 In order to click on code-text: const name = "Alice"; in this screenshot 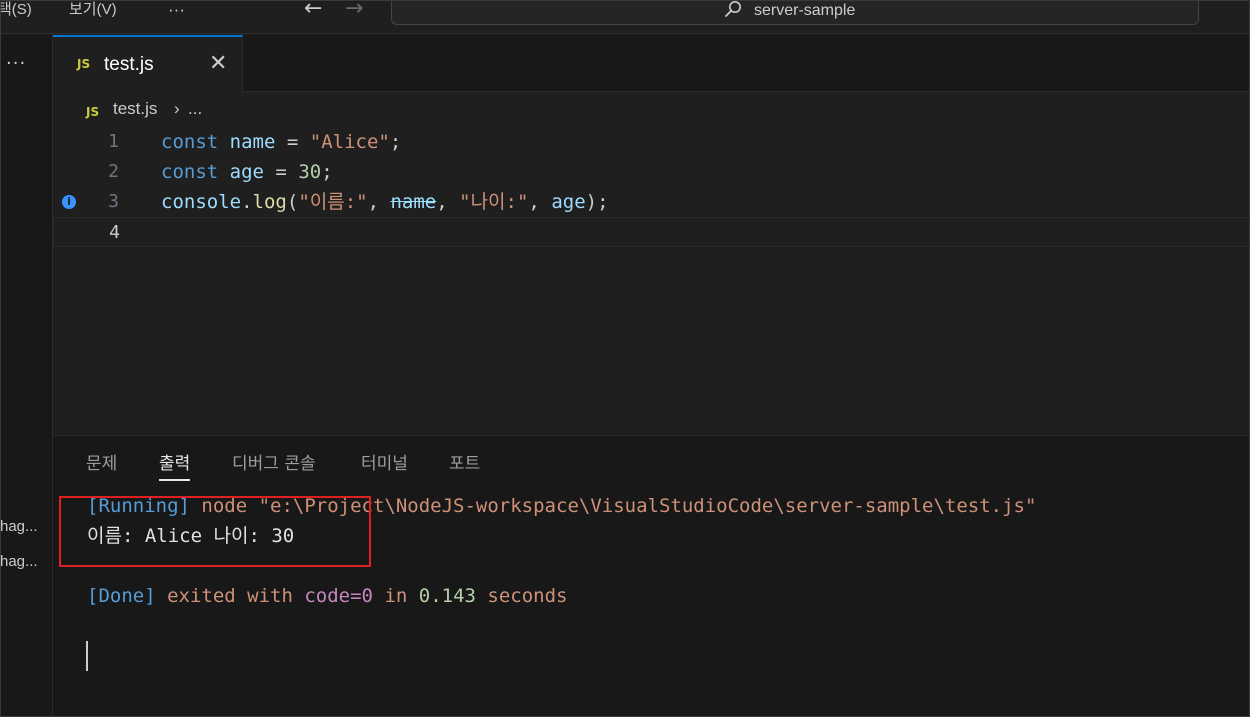, I will do `click(281, 142)`.